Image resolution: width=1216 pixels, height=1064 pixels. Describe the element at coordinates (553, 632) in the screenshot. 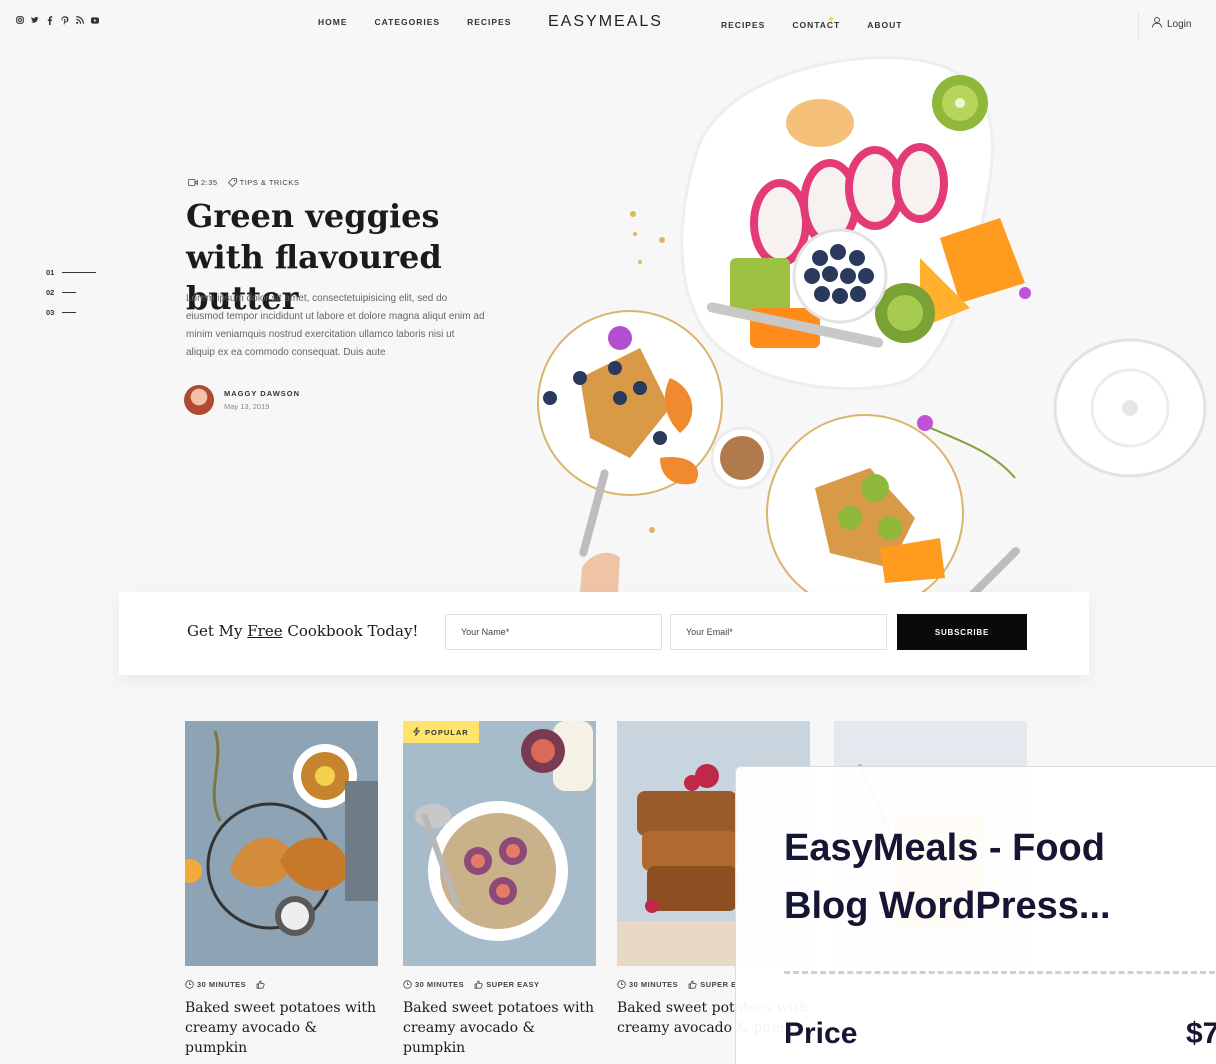

I see `name-field: Your Name*` at that location.